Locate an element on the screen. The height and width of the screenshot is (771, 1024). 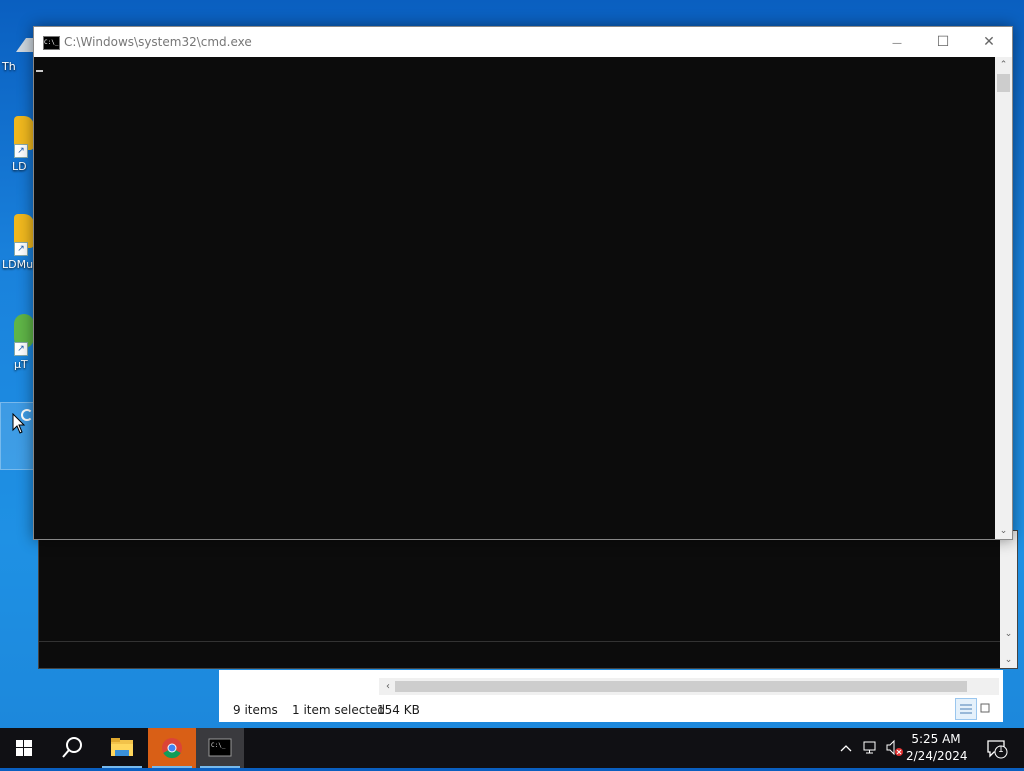
network-icon is located at coordinates (870, 748).